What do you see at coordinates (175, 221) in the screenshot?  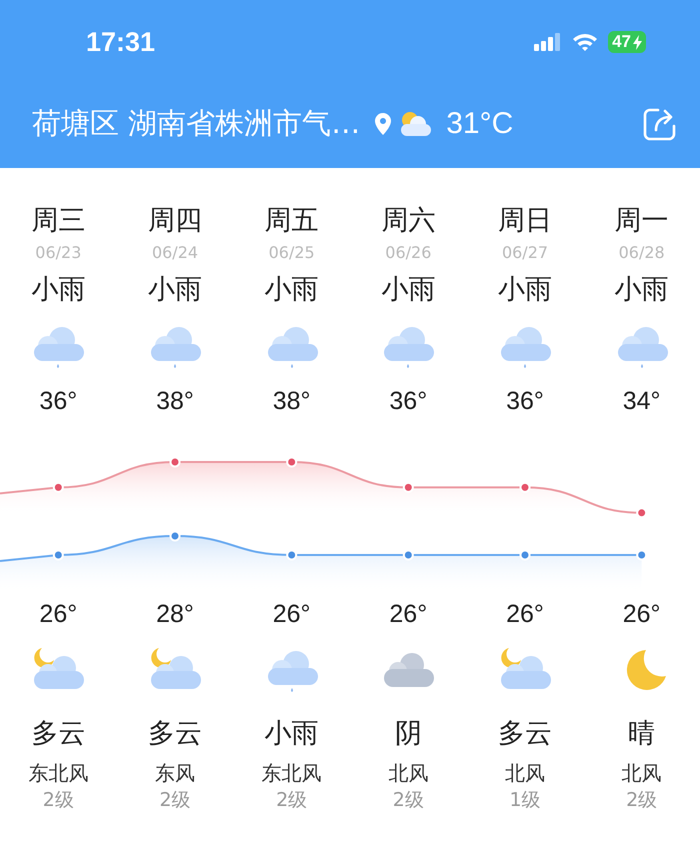 I see `weekday-label: 周四` at bounding box center [175, 221].